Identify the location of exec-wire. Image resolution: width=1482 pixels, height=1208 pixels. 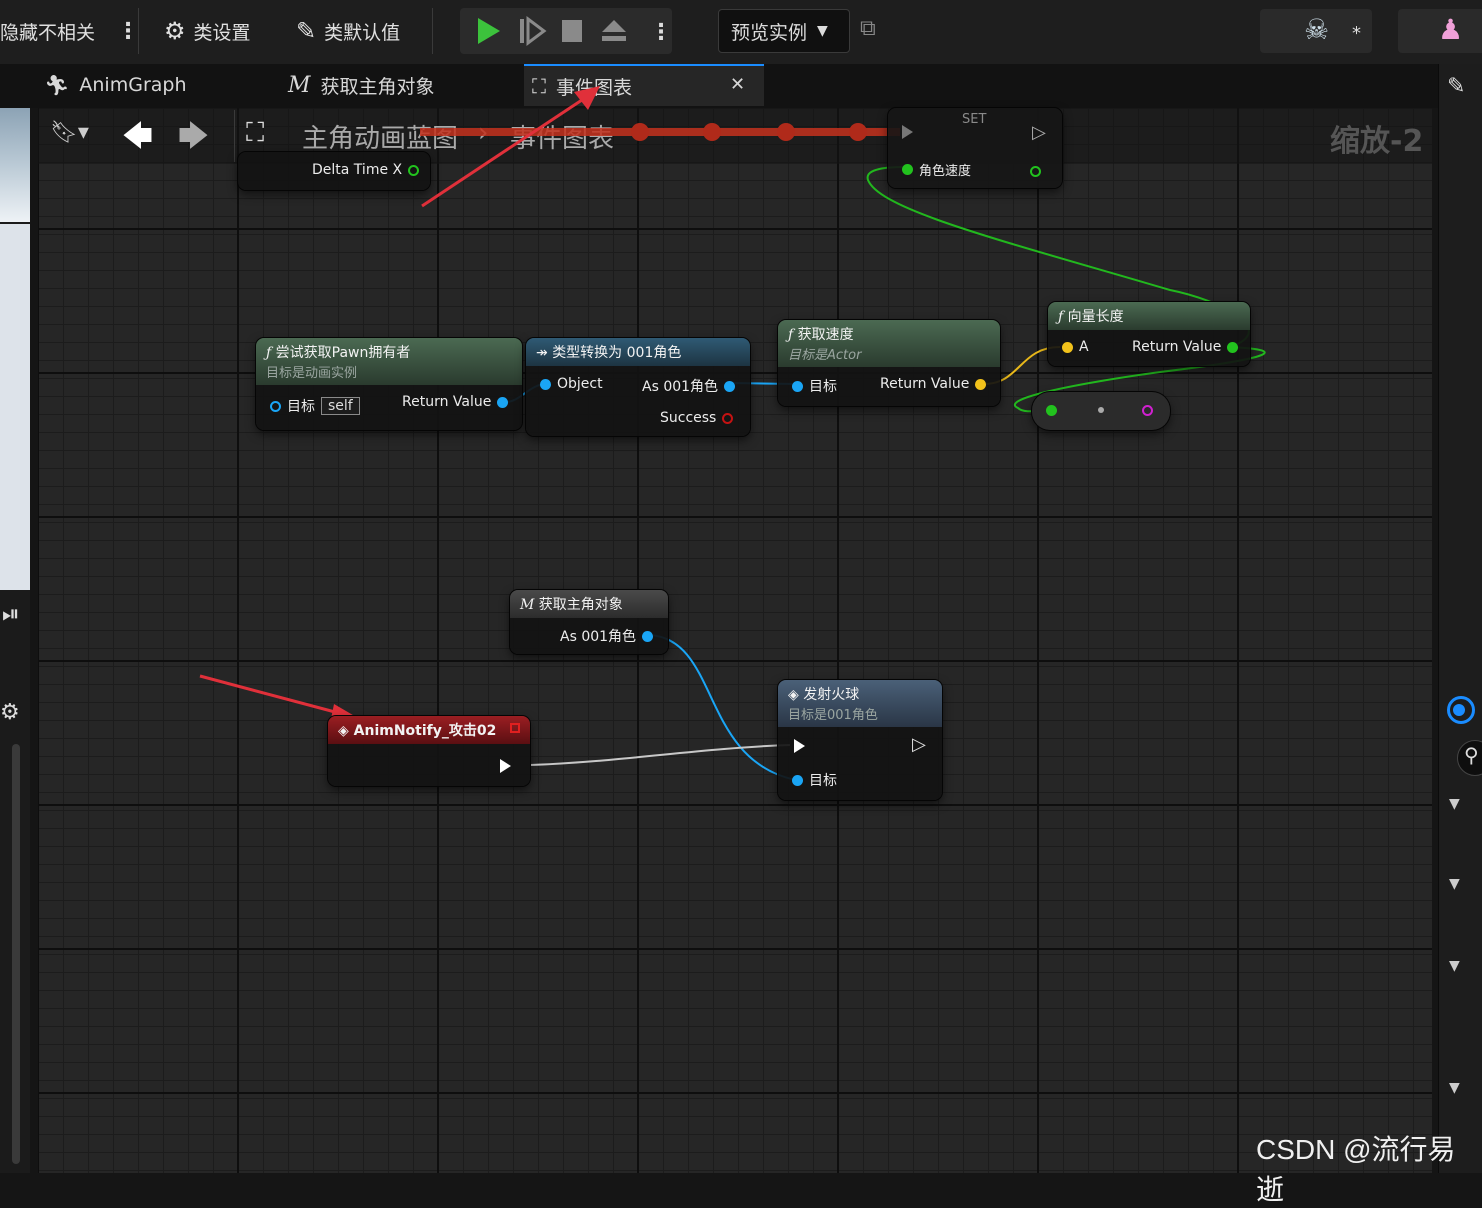
(660, 755).